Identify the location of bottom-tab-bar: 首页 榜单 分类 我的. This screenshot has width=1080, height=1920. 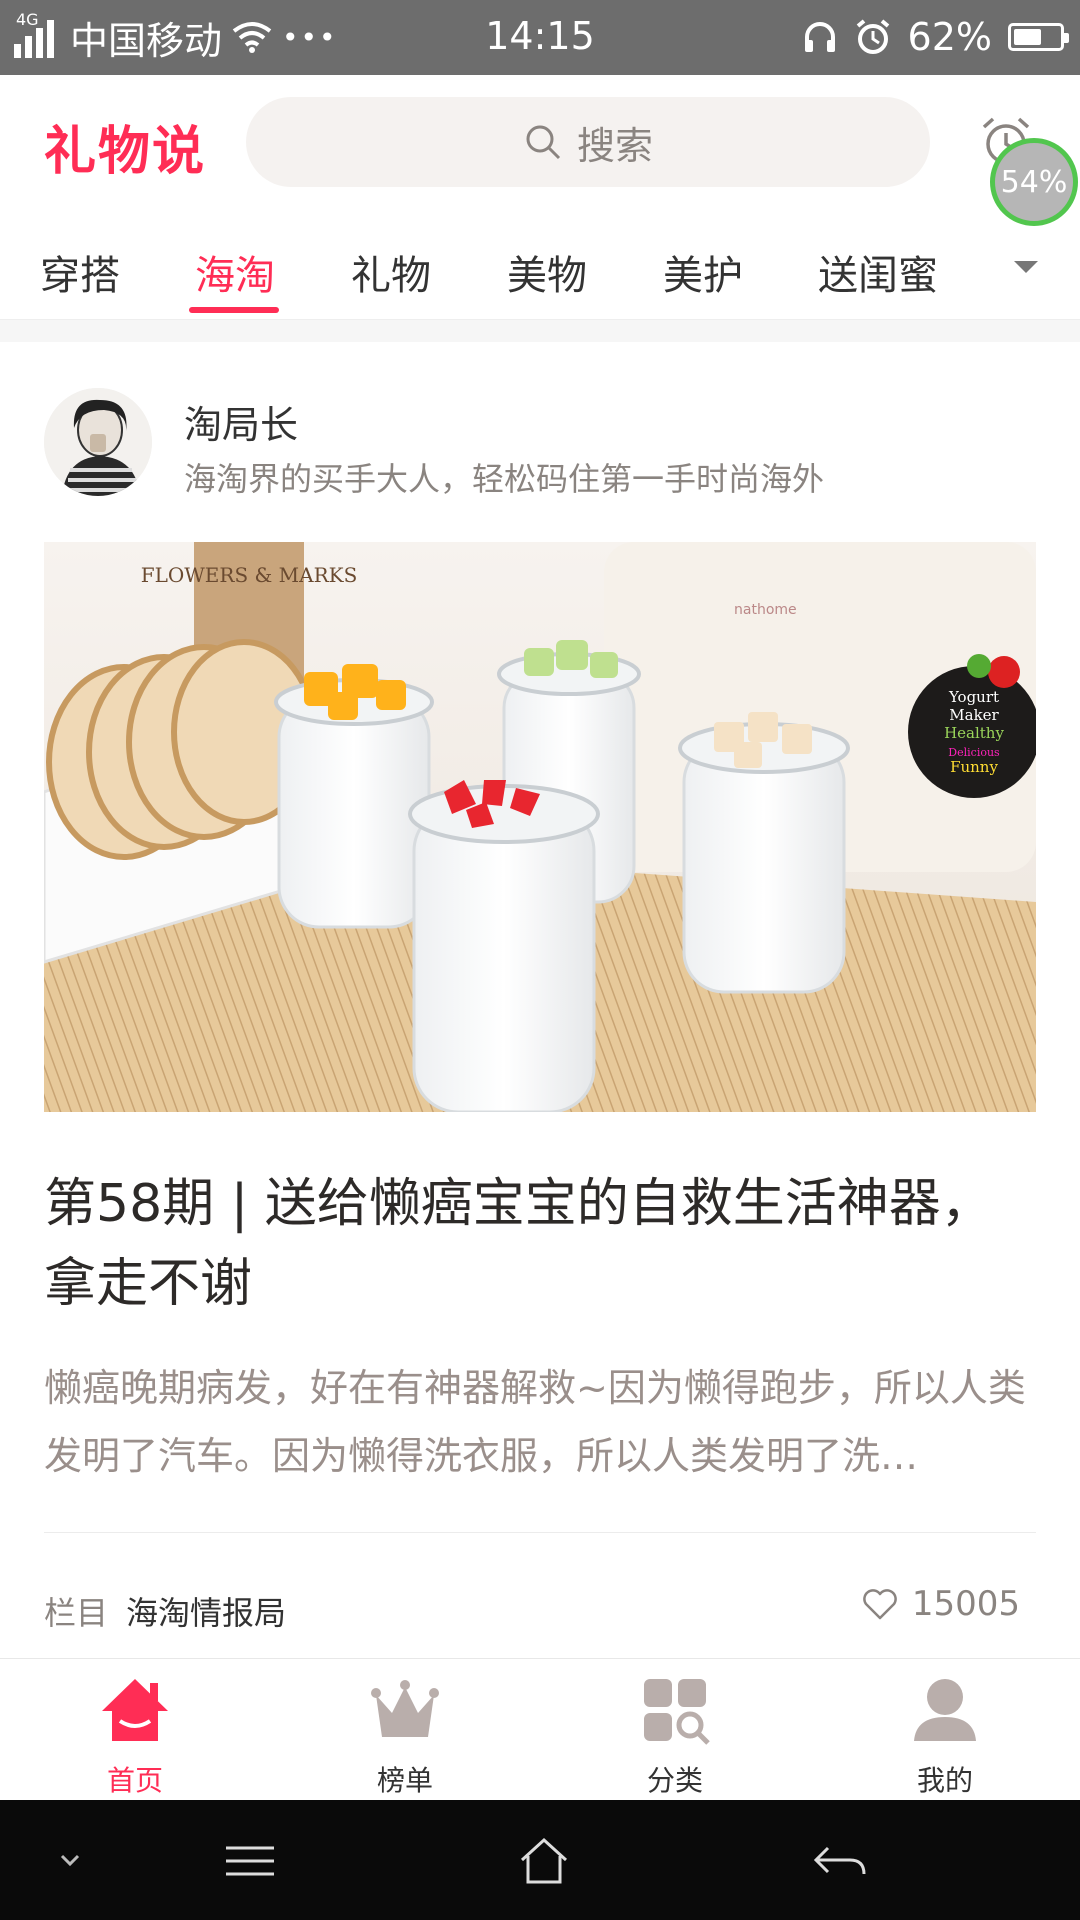
(540, 1729).